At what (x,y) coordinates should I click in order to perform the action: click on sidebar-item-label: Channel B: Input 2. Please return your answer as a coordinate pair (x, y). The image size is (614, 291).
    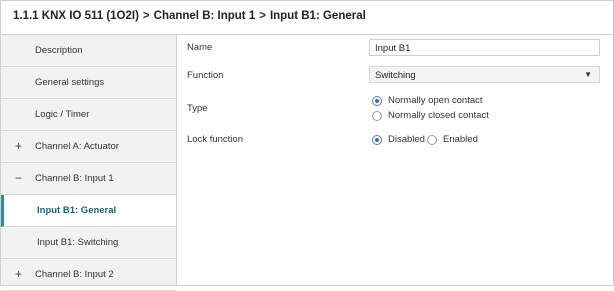
    Looking at the image, I should click on (74, 274).